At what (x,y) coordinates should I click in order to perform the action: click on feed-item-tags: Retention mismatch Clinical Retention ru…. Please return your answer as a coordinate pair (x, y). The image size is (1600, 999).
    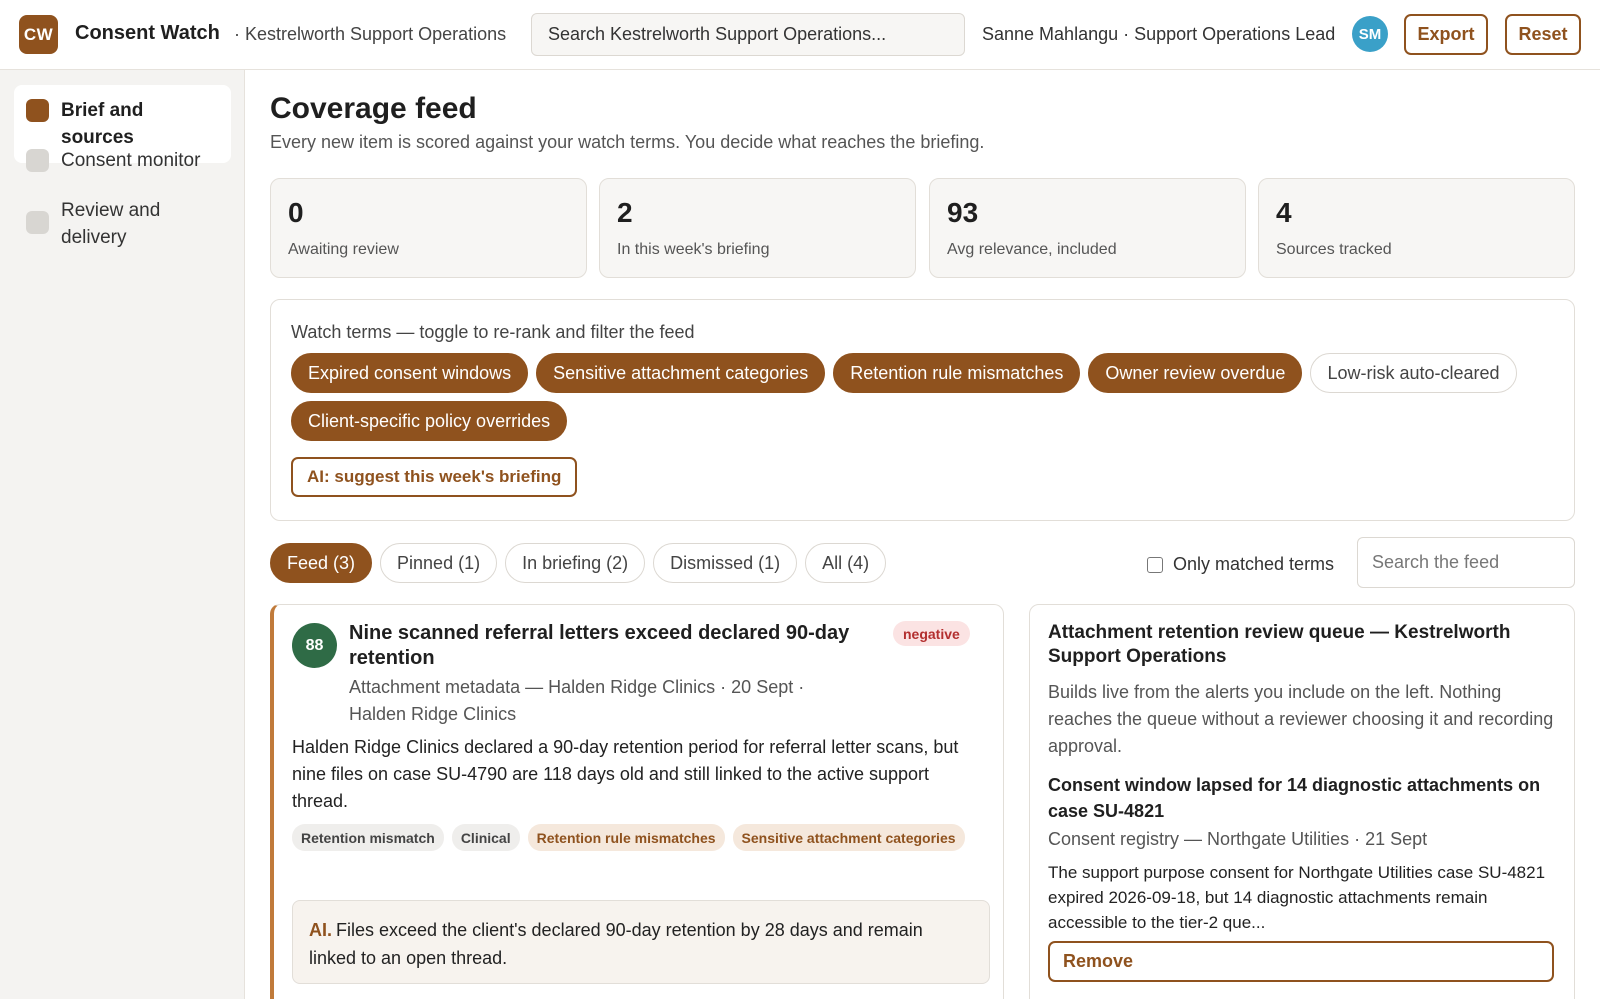
    Looking at the image, I should click on (634, 837).